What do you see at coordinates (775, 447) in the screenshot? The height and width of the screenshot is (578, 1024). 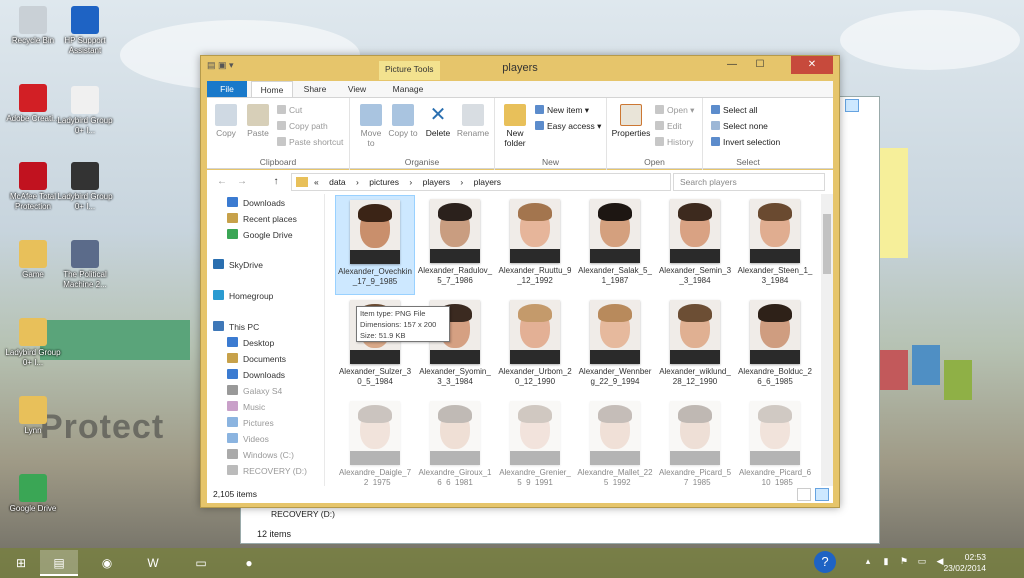 I see `file-tile: Alexandre_Picard_6_10_1985` at bounding box center [775, 447].